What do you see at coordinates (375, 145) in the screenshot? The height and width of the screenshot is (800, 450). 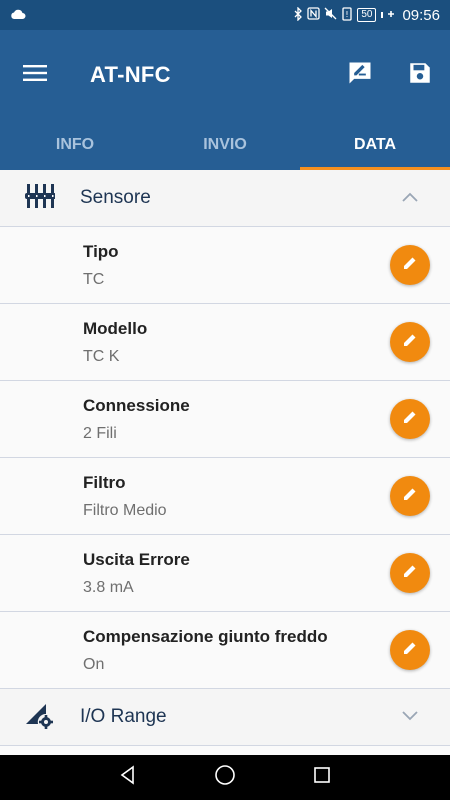 I see `tab-data: DATA` at bounding box center [375, 145].